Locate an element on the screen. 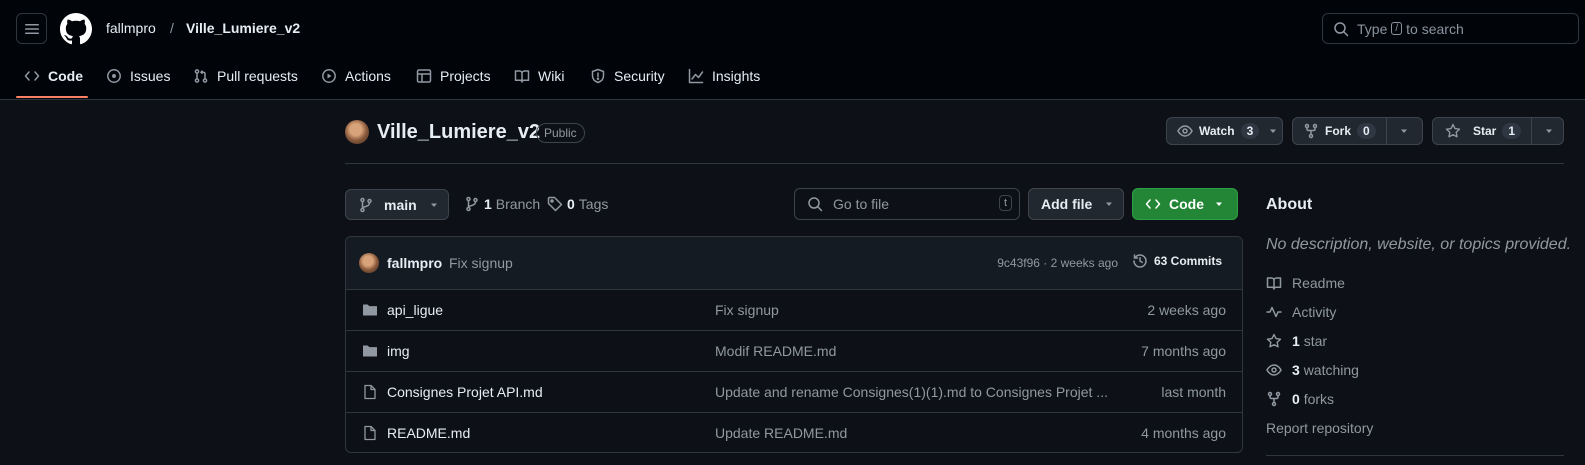 This screenshot has width=1585, height=465. branches-link: 1 Branch is located at coordinates (502, 204).